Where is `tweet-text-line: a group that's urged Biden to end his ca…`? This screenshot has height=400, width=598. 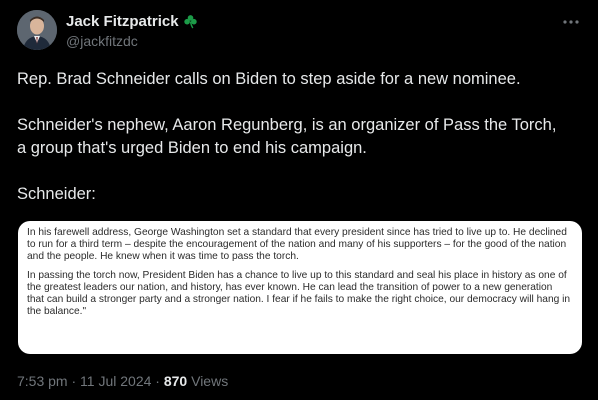 tweet-text-line: a group that's urged Biden to end his ca… is located at coordinates (192, 148).